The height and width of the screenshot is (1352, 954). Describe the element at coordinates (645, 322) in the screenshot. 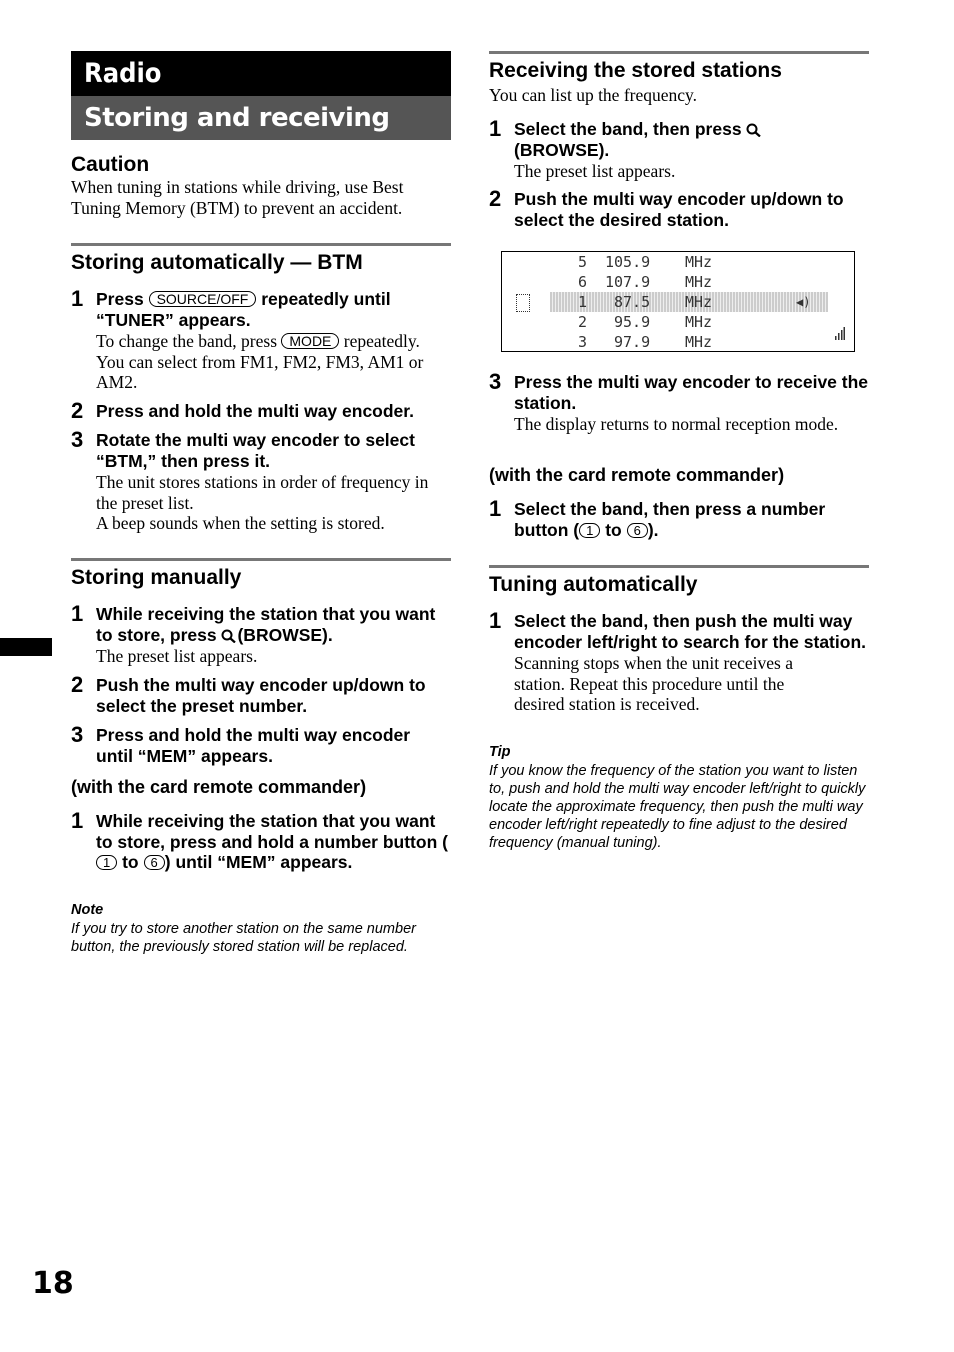

I see `display-row: 2 95.9 MHz` at that location.